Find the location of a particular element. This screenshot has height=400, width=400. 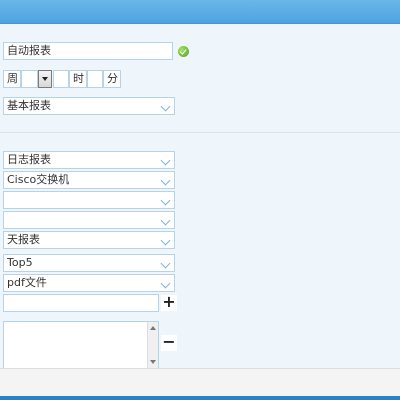

footer-bar is located at coordinates (200, 382).